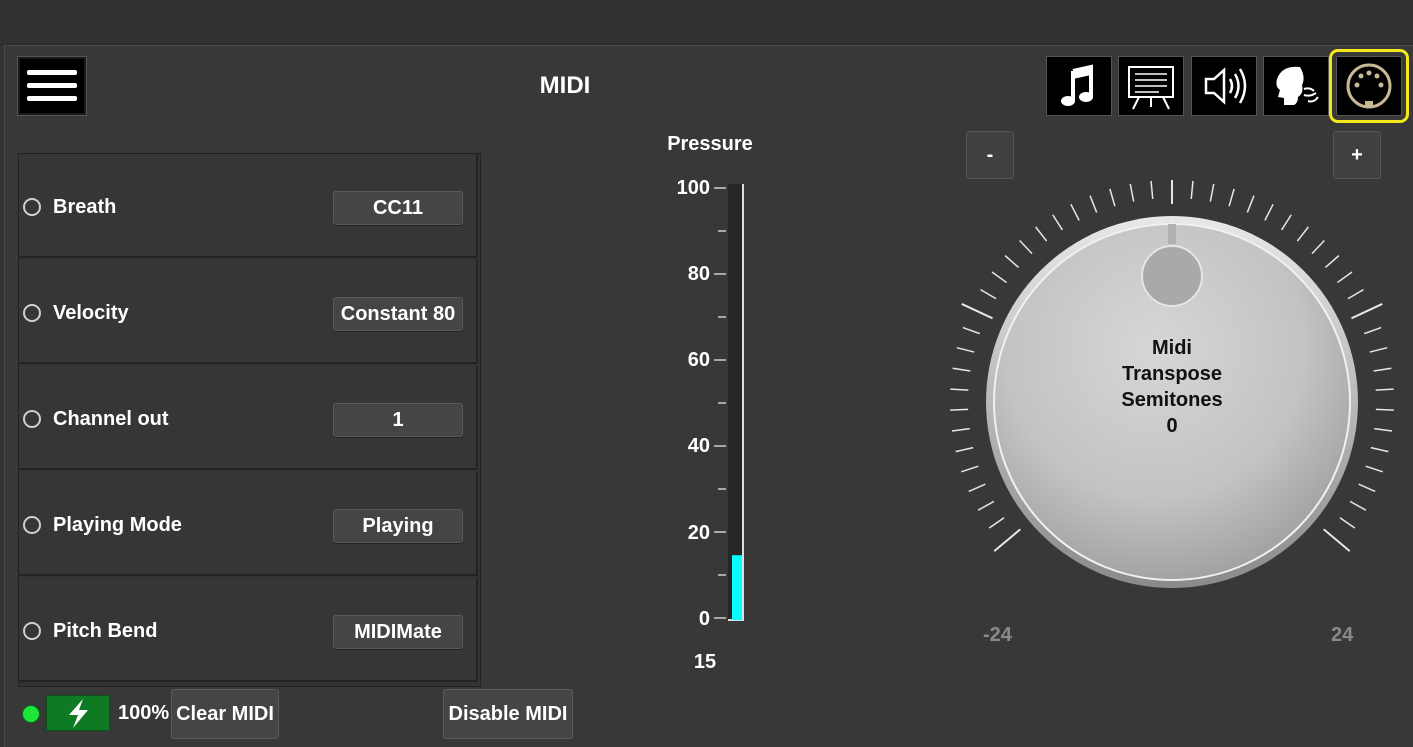  What do you see at coordinates (706, 22) in the screenshot?
I see `top-bar` at bounding box center [706, 22].